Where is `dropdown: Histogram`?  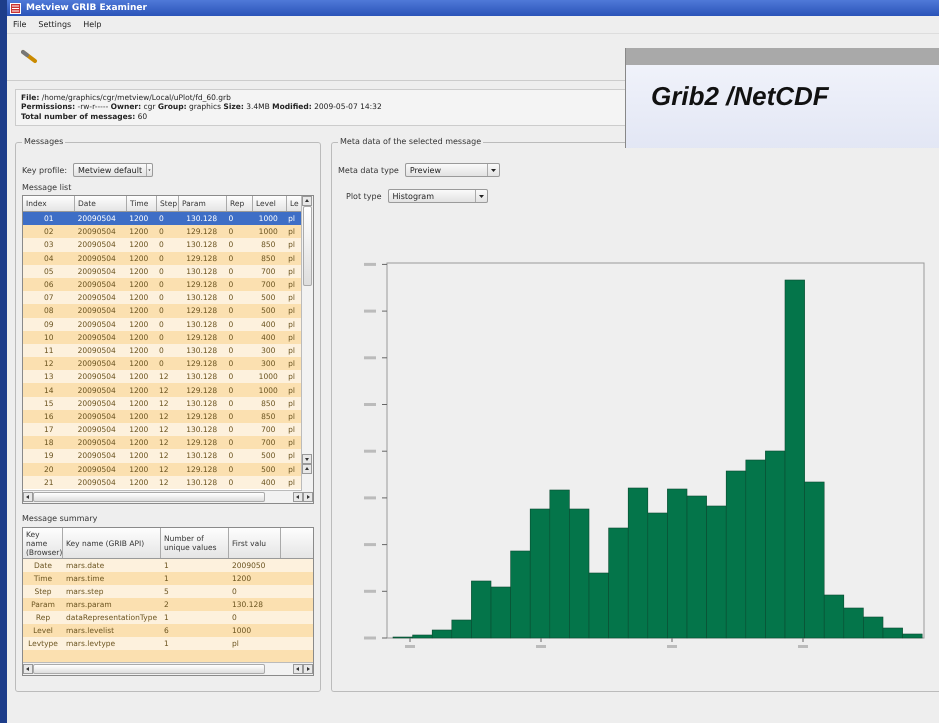 dropdown: Histogram is located at coordinates (438, 196).